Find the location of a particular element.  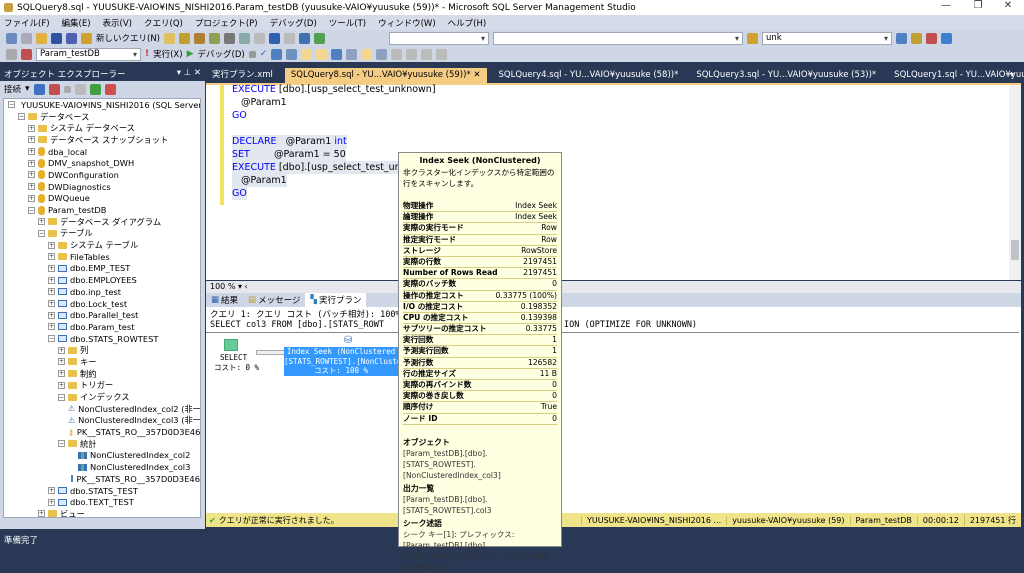

properties-icon is located at coordinates (916, 38).